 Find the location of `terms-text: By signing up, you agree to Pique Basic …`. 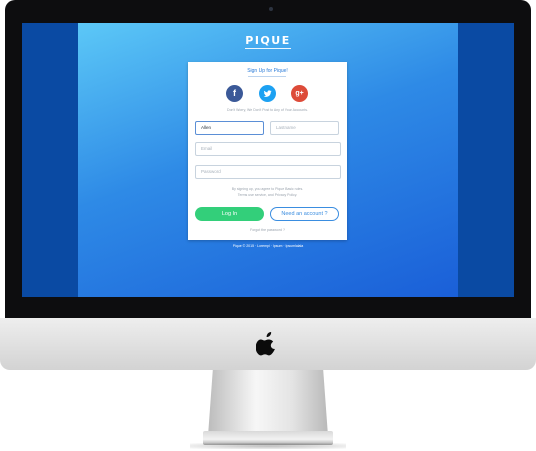

terms-text: By signing up, you agree to Pique Basic … is located at coordinates (267, 192).